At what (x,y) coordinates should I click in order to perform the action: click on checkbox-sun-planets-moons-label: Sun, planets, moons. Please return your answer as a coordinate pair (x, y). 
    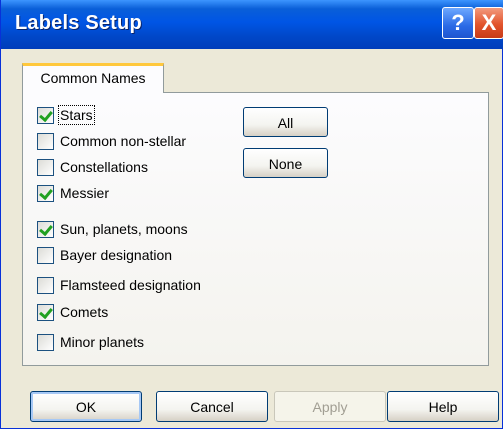
    Looking at the image, I should click on (124, 229).